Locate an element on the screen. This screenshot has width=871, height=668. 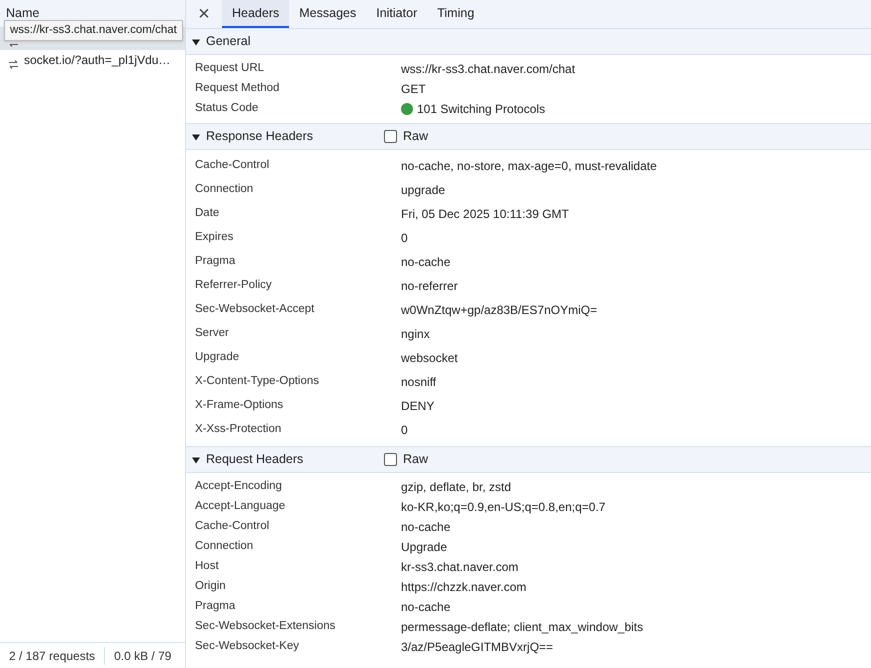
header-value: nosniff is located at coordinates (418, 382).